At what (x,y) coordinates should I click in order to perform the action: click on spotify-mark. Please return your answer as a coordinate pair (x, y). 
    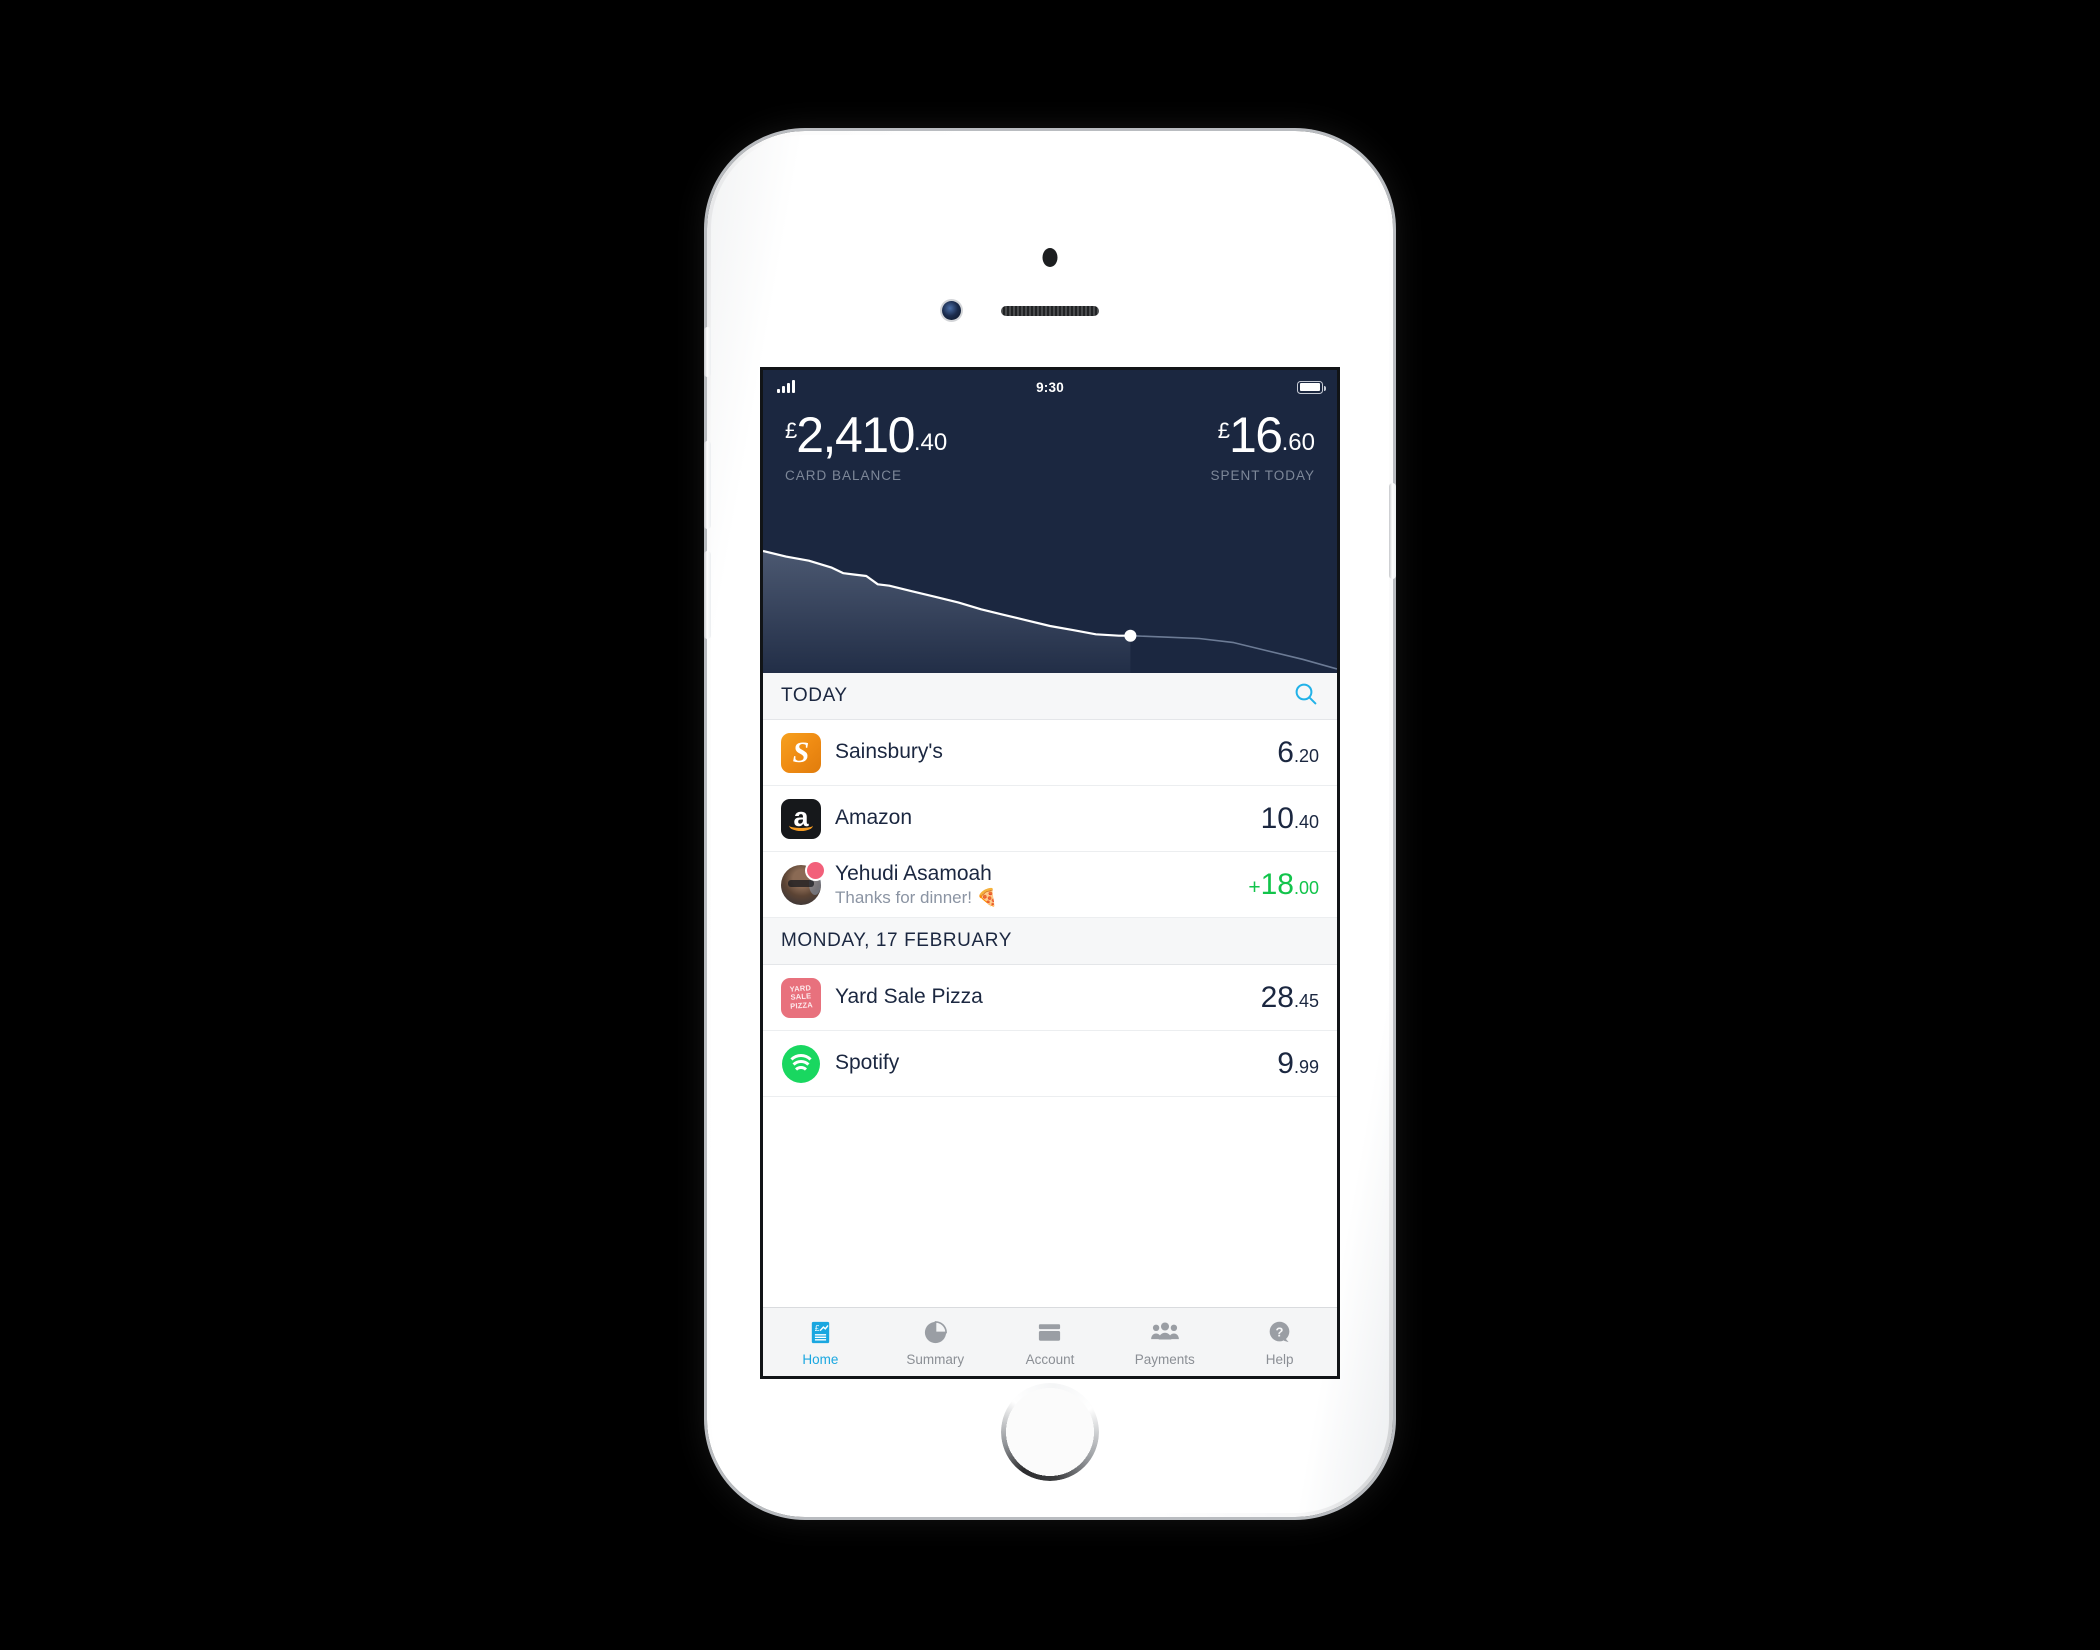
    Looking at the image, I should click on (801, 1063).